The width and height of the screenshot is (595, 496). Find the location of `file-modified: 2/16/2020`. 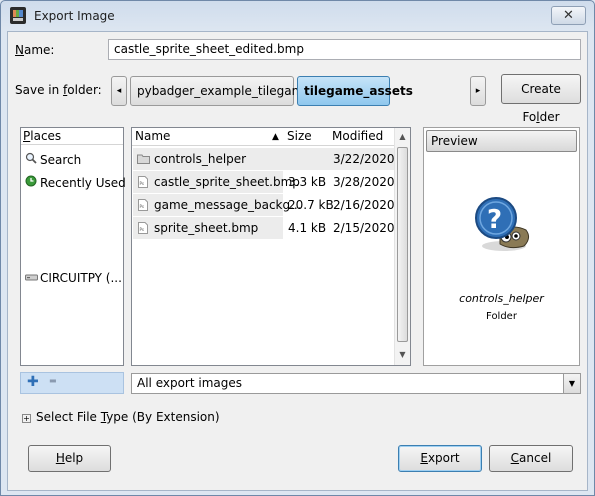

file-modified: 2/16/2020 is located at coordinates (364, 205).